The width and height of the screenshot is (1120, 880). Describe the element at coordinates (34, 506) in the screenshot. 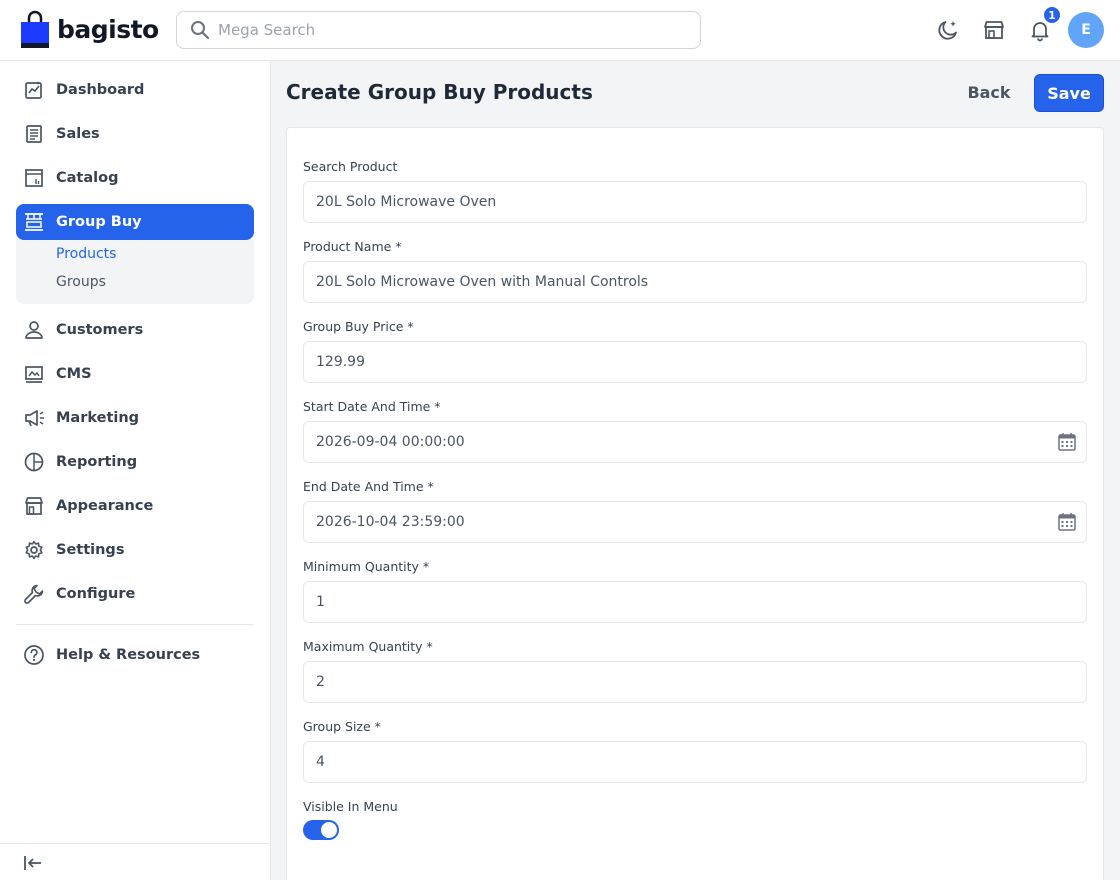

I see `appearance-icon` at that location.